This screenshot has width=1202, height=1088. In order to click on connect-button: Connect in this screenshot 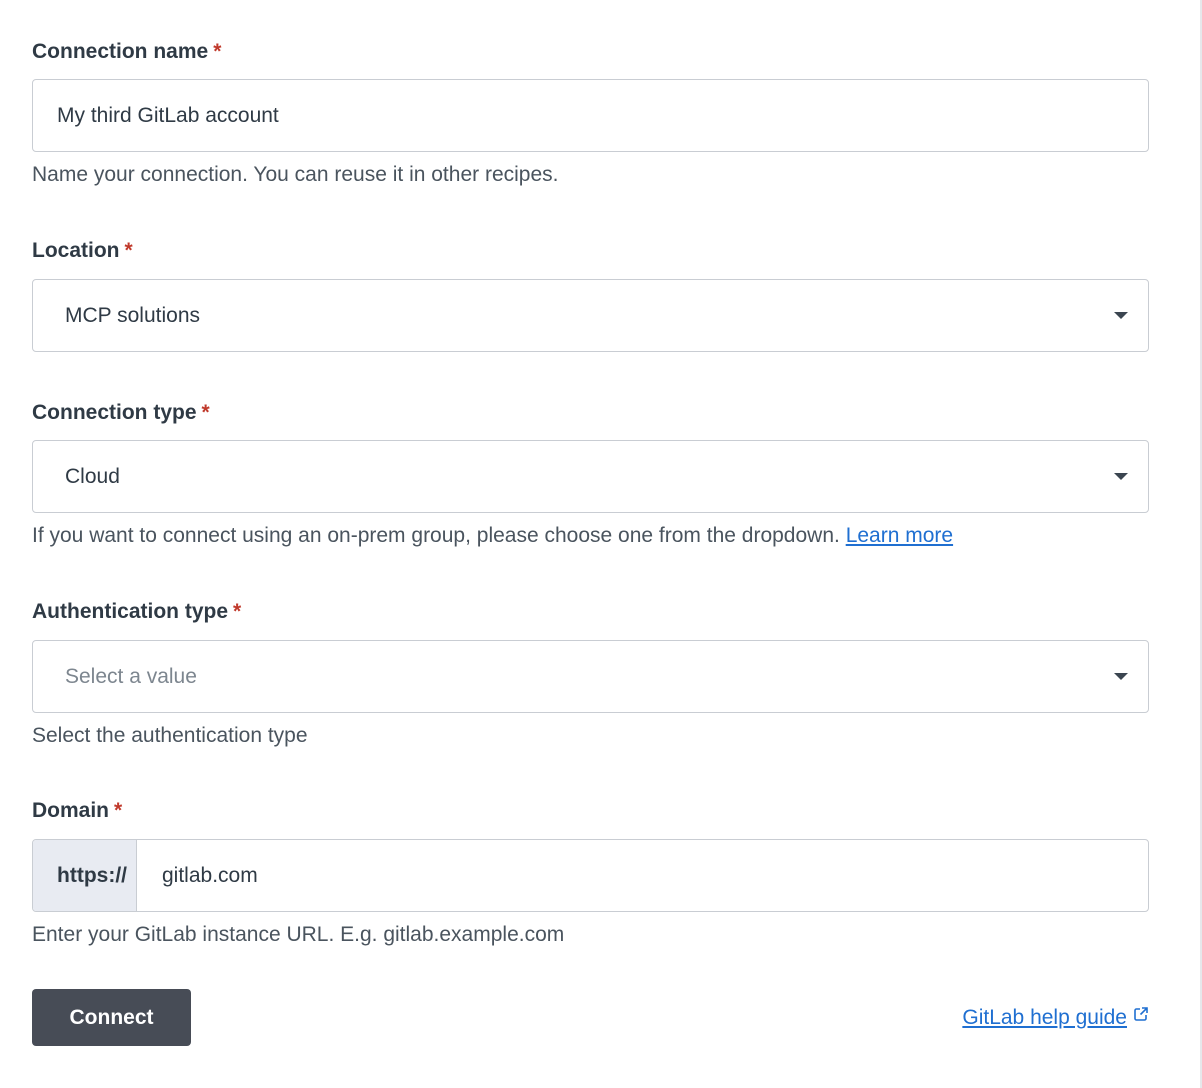, I will do `click(111, 1017)`.